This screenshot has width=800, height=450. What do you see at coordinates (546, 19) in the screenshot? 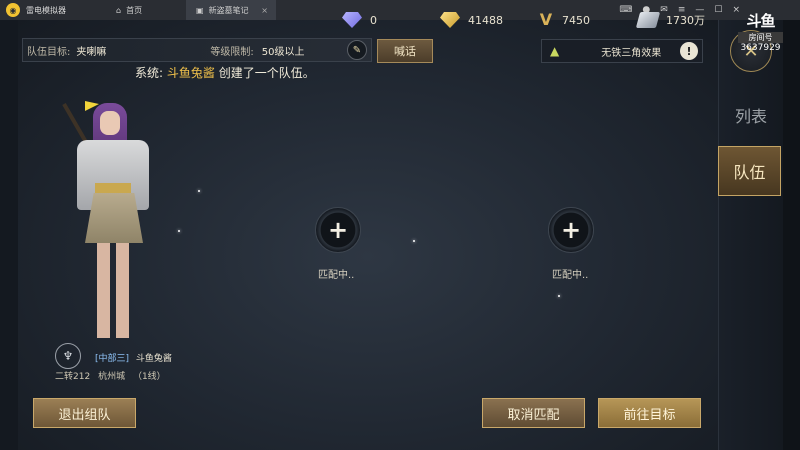
I see `v-points-icon: V` at bounding box center [546, 19].